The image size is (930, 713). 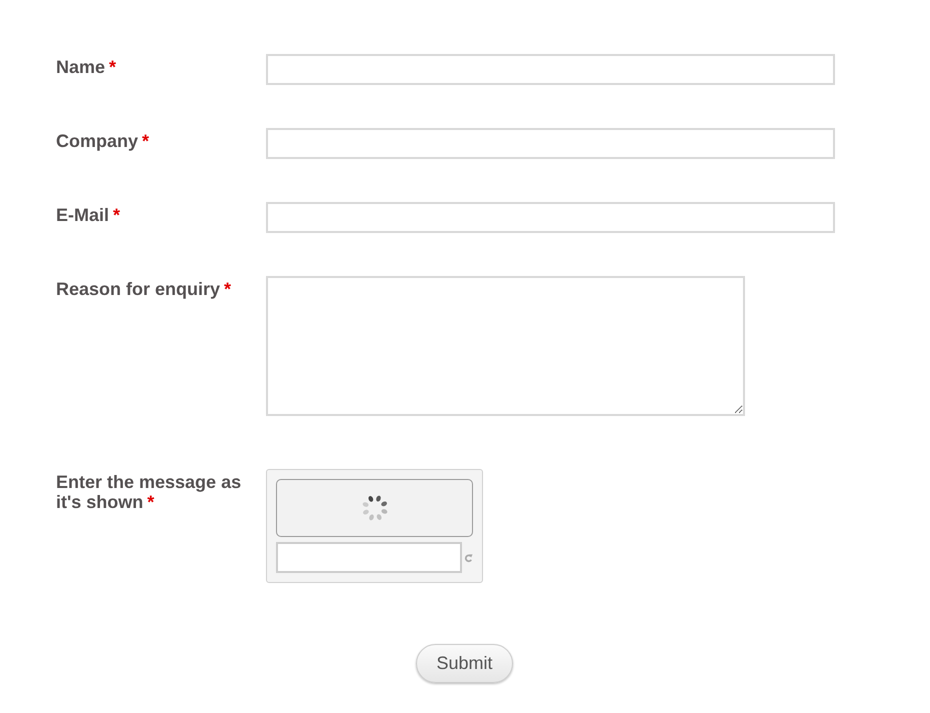 I want to click on submit-button: Submit, so click(x=464, y=663).